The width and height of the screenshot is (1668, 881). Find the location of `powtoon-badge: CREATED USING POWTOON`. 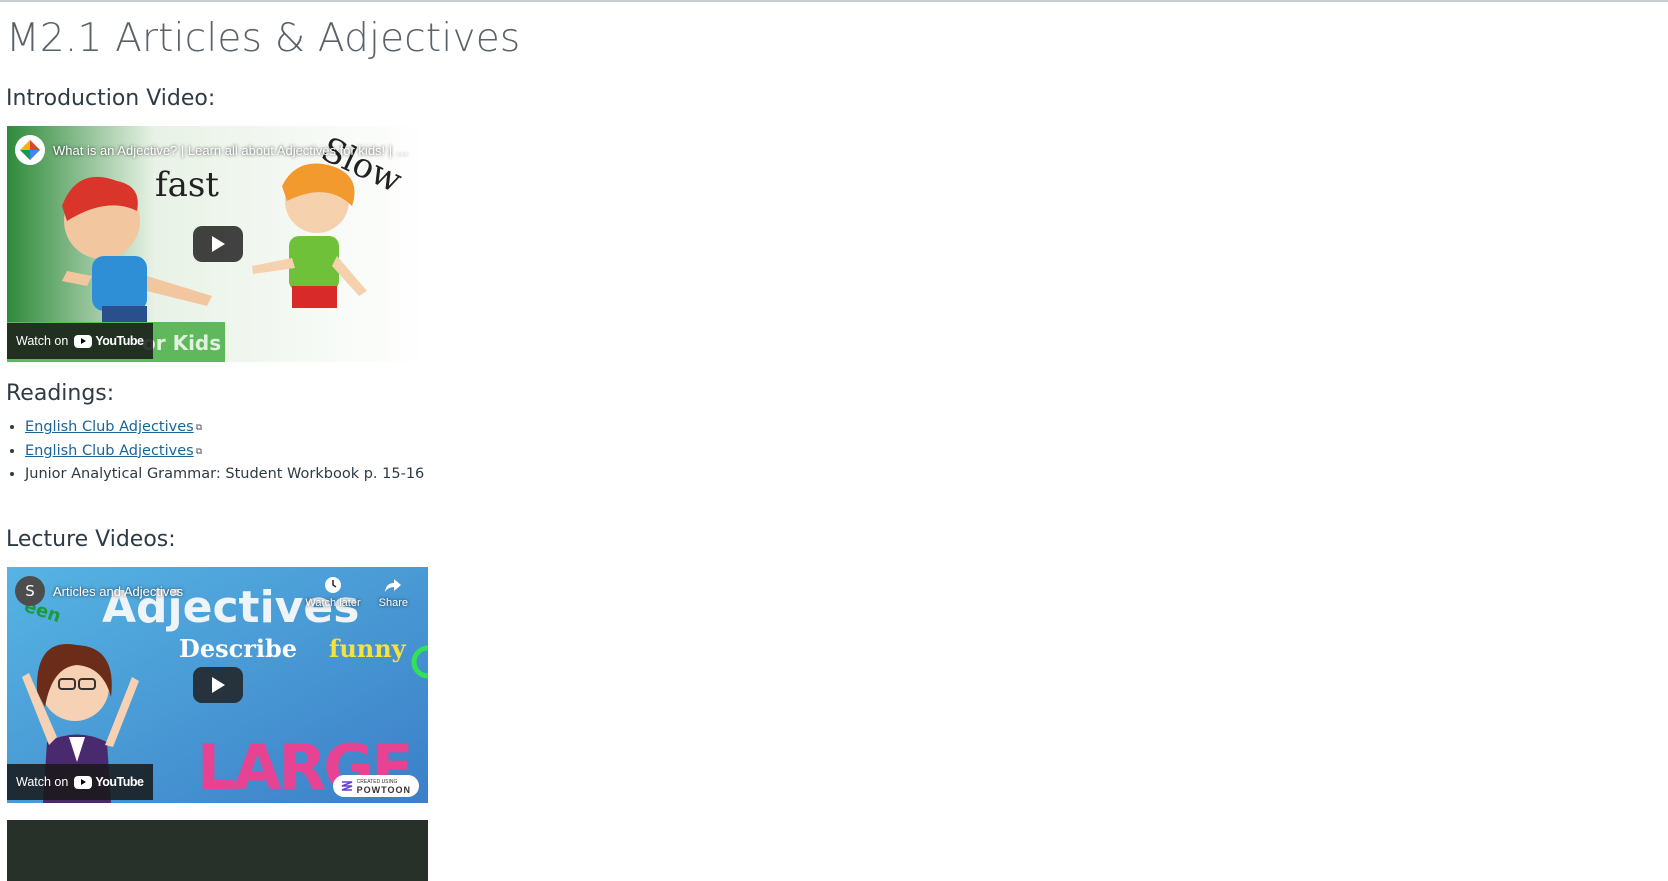

powtoon-badge: CREATED USING POWTOON is located at coordinates (375, 786).